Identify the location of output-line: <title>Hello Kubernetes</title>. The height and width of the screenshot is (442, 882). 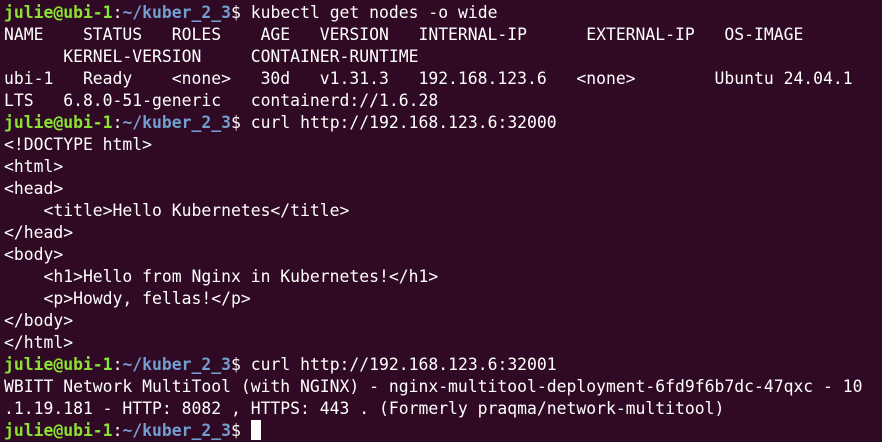
(177, 210).